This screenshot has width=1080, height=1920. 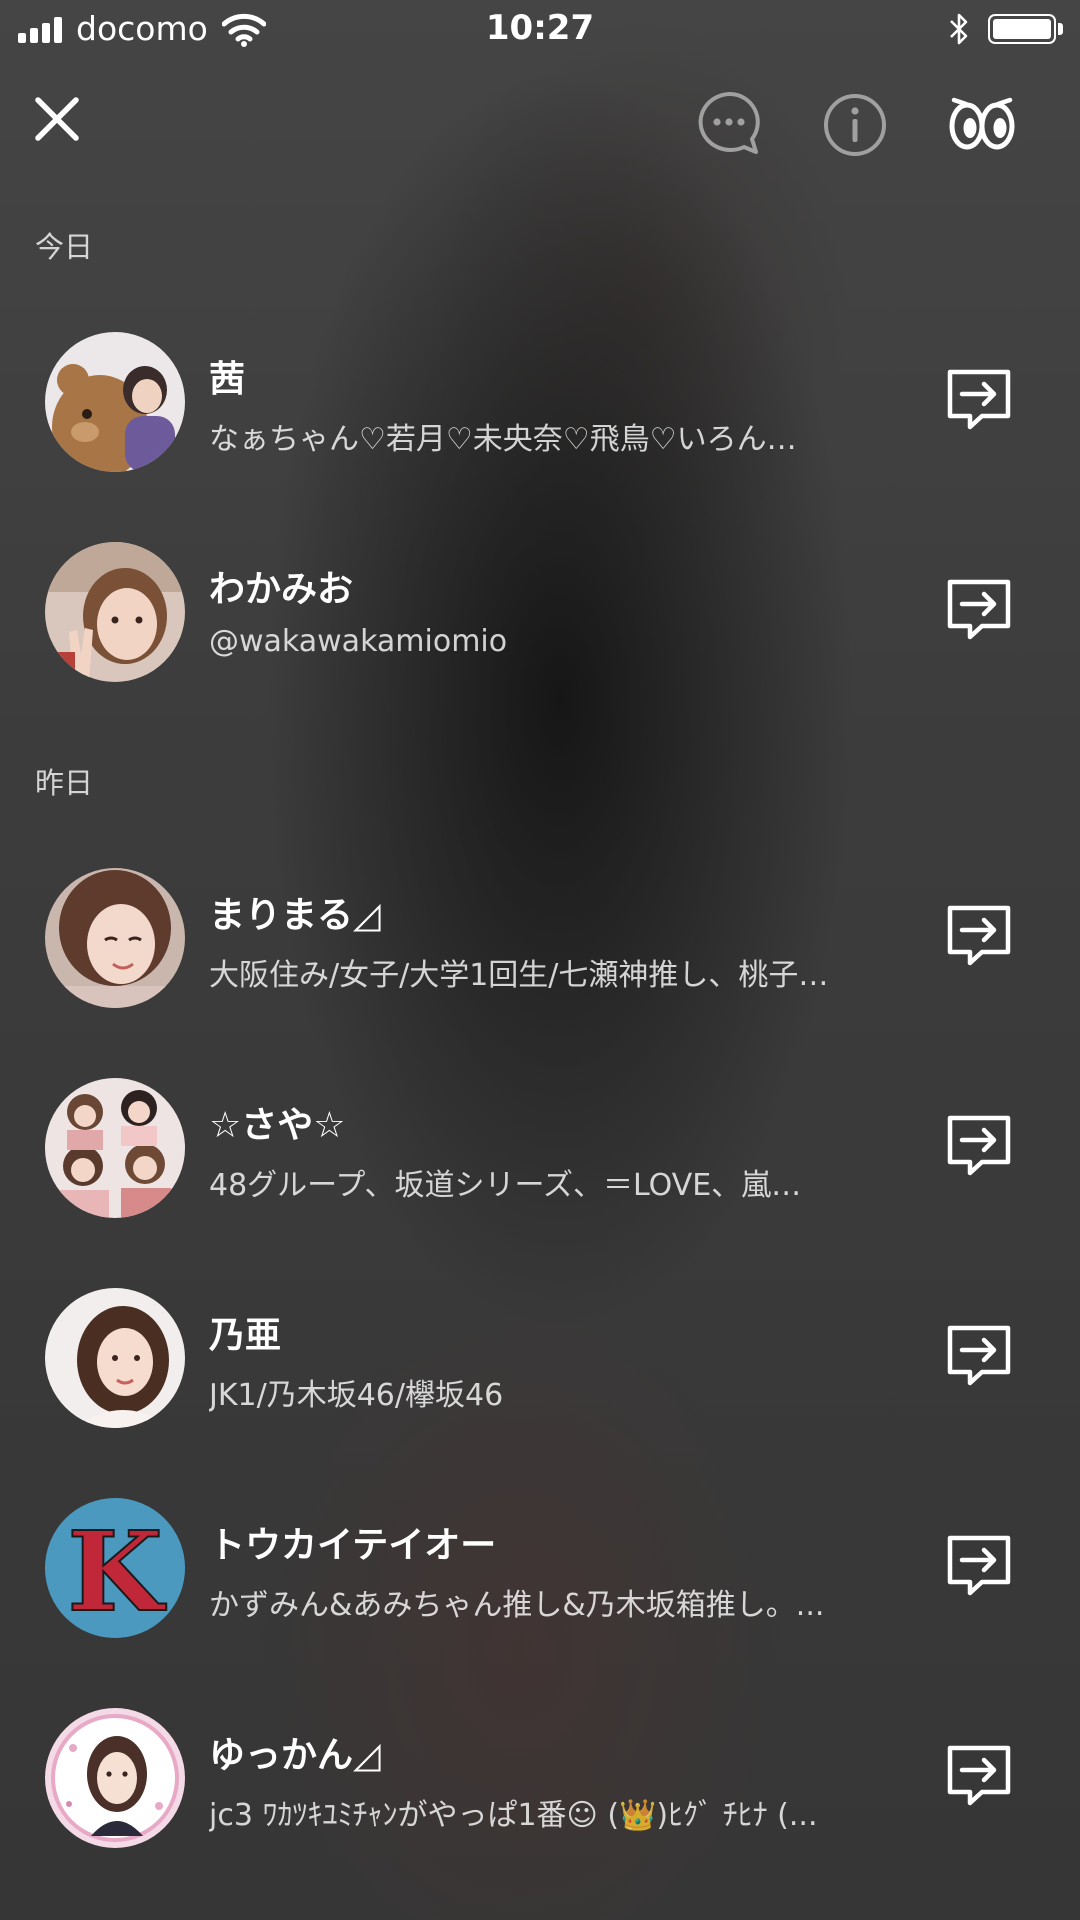 I want to click on section-label-yesterday: 昨日, so click(x=64, y=783).